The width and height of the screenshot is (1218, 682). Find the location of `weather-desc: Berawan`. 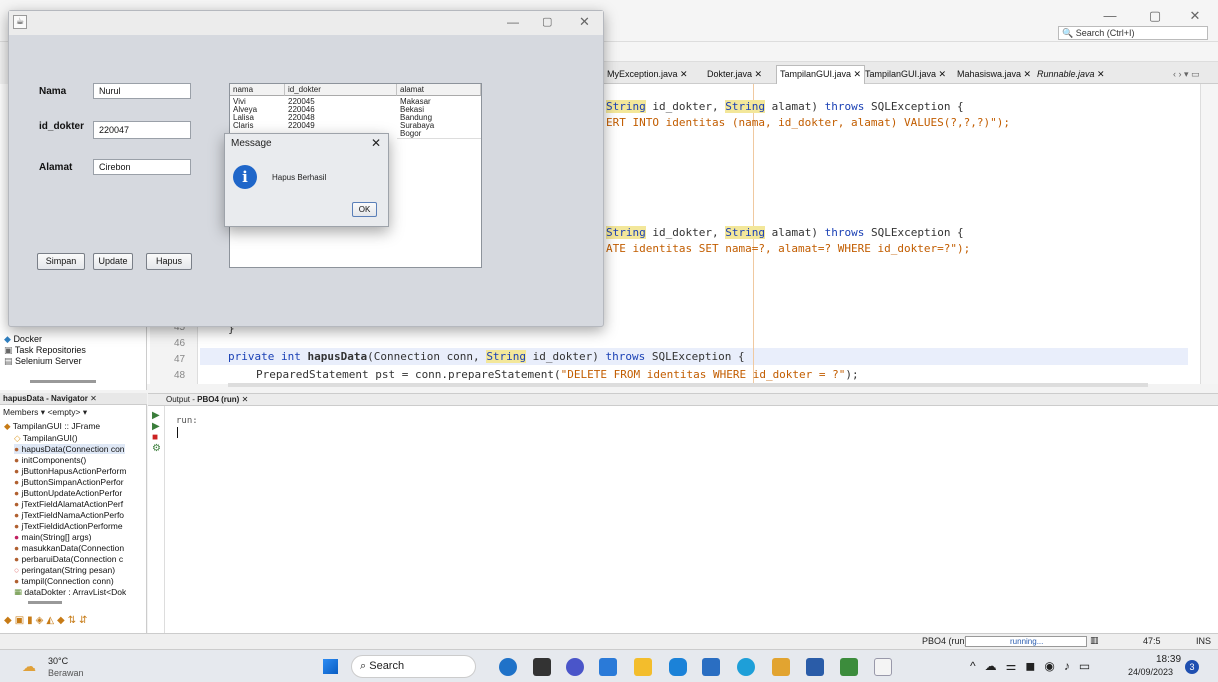

weather-desc: Berawan is located at coordinates (66, 673).